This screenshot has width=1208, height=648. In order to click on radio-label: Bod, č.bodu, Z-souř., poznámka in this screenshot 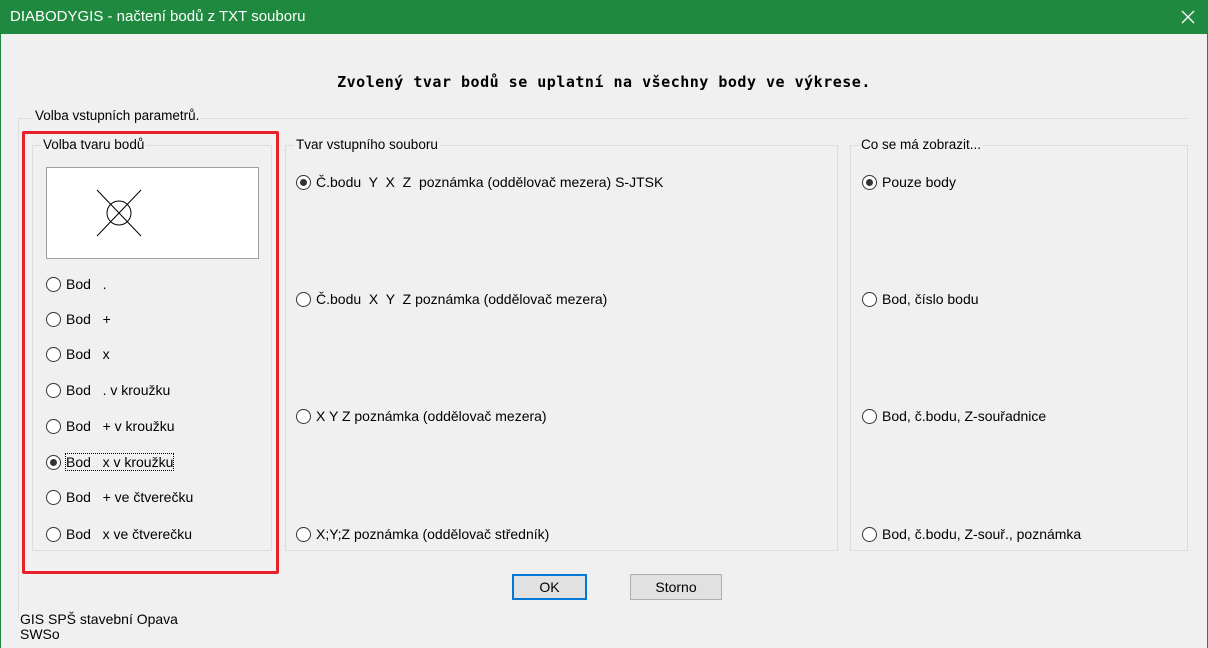, I will do `click(982, 534)`.